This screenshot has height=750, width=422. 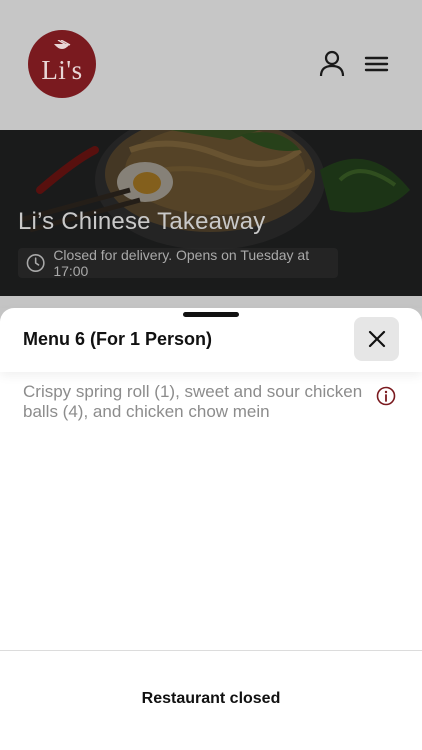 I want to click on item-title: Menu 6 (For 1 Person), so click(x=118, y=339).